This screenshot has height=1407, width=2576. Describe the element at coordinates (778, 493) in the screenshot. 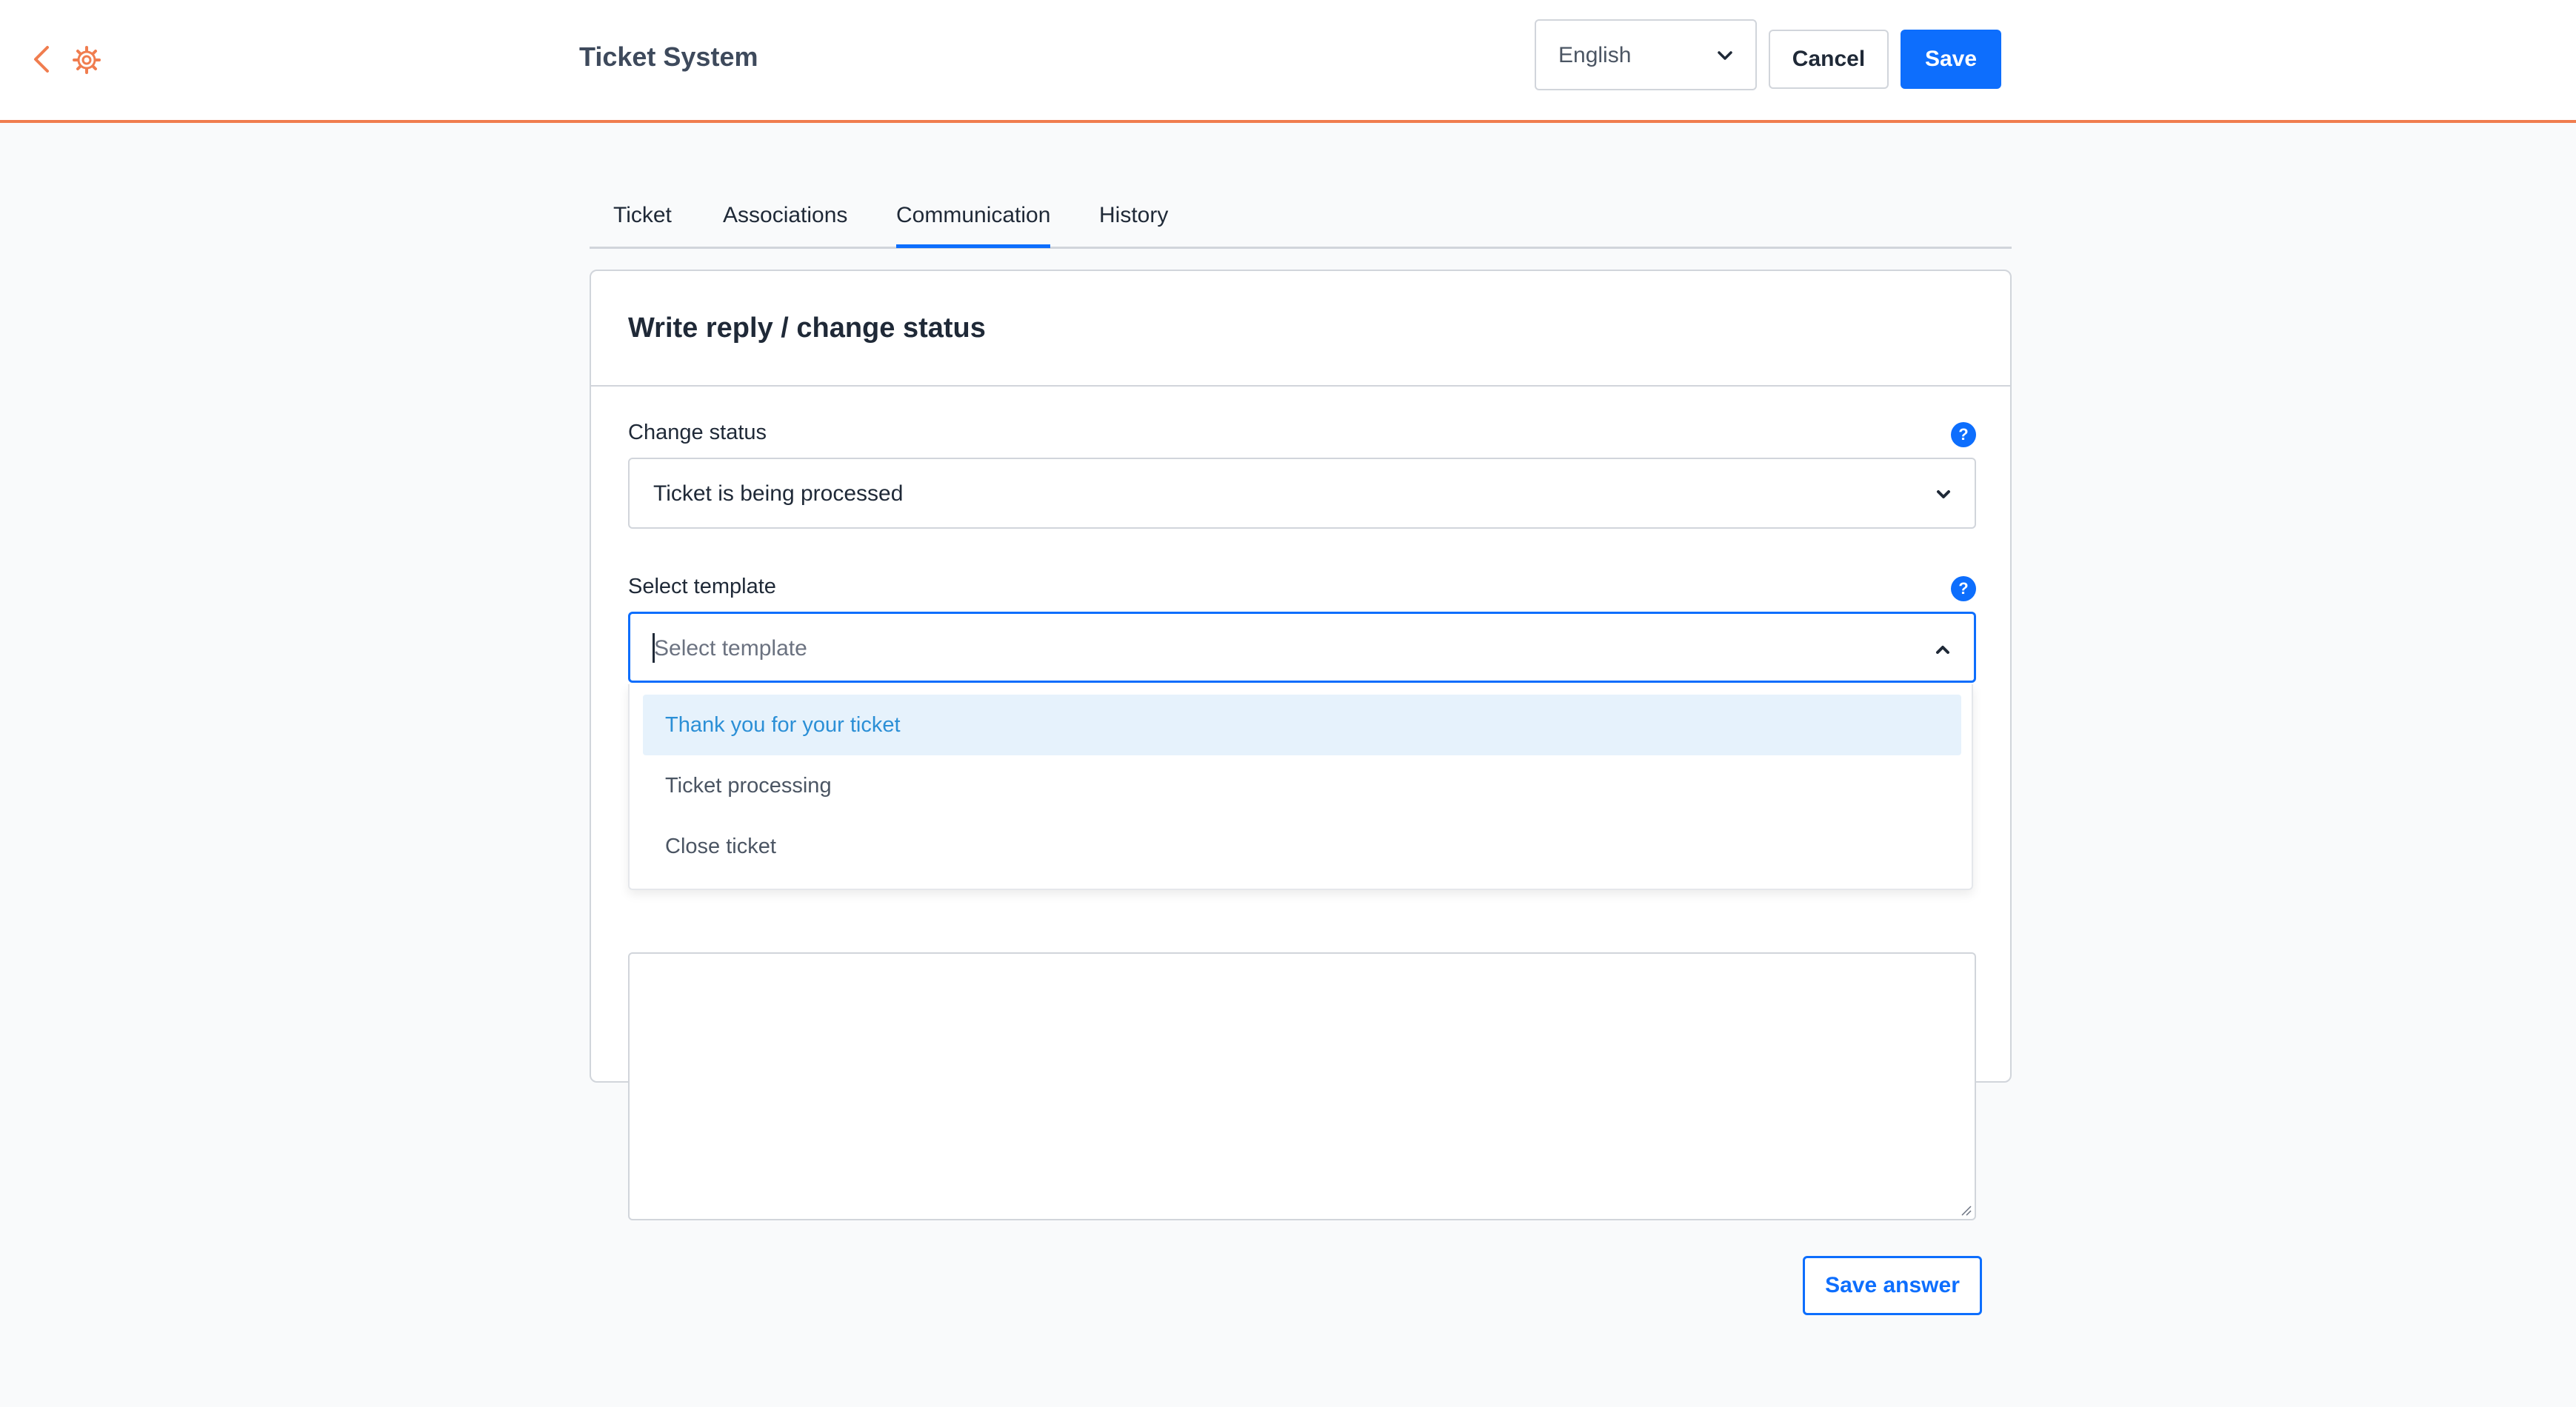

I see `status-select-value: Ticket is being processed` at that location.